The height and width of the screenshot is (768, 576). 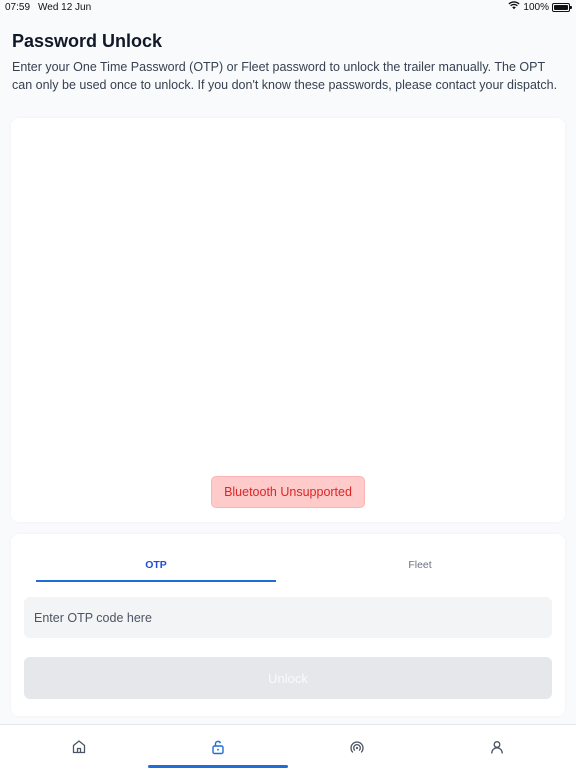 I want to click on otp-input, so click(x=288, y=617).